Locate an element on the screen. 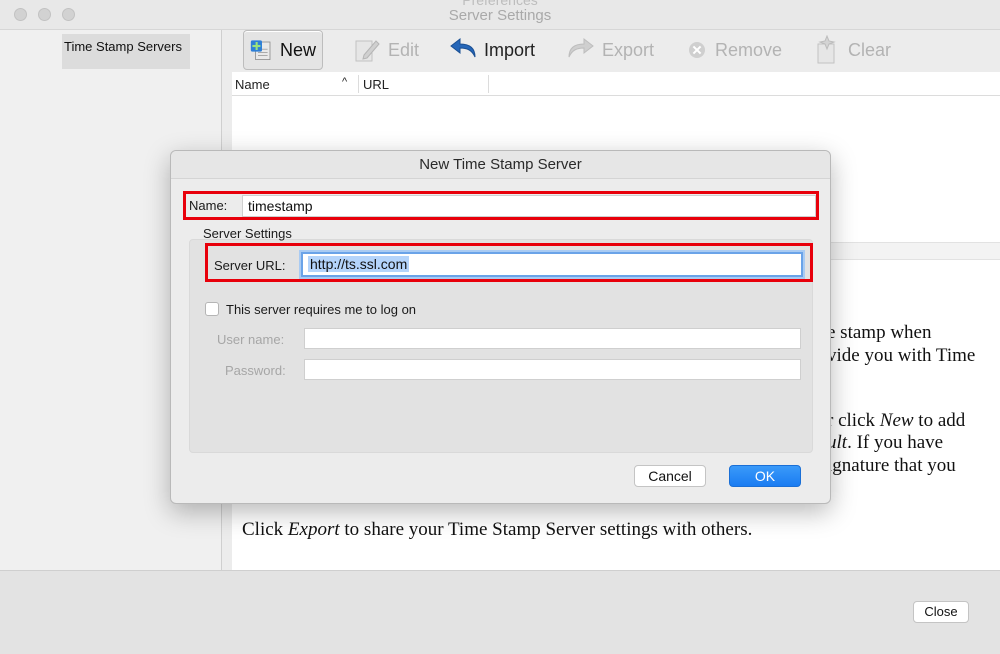  import-arrow-icon is located at coordinates (463, 47).